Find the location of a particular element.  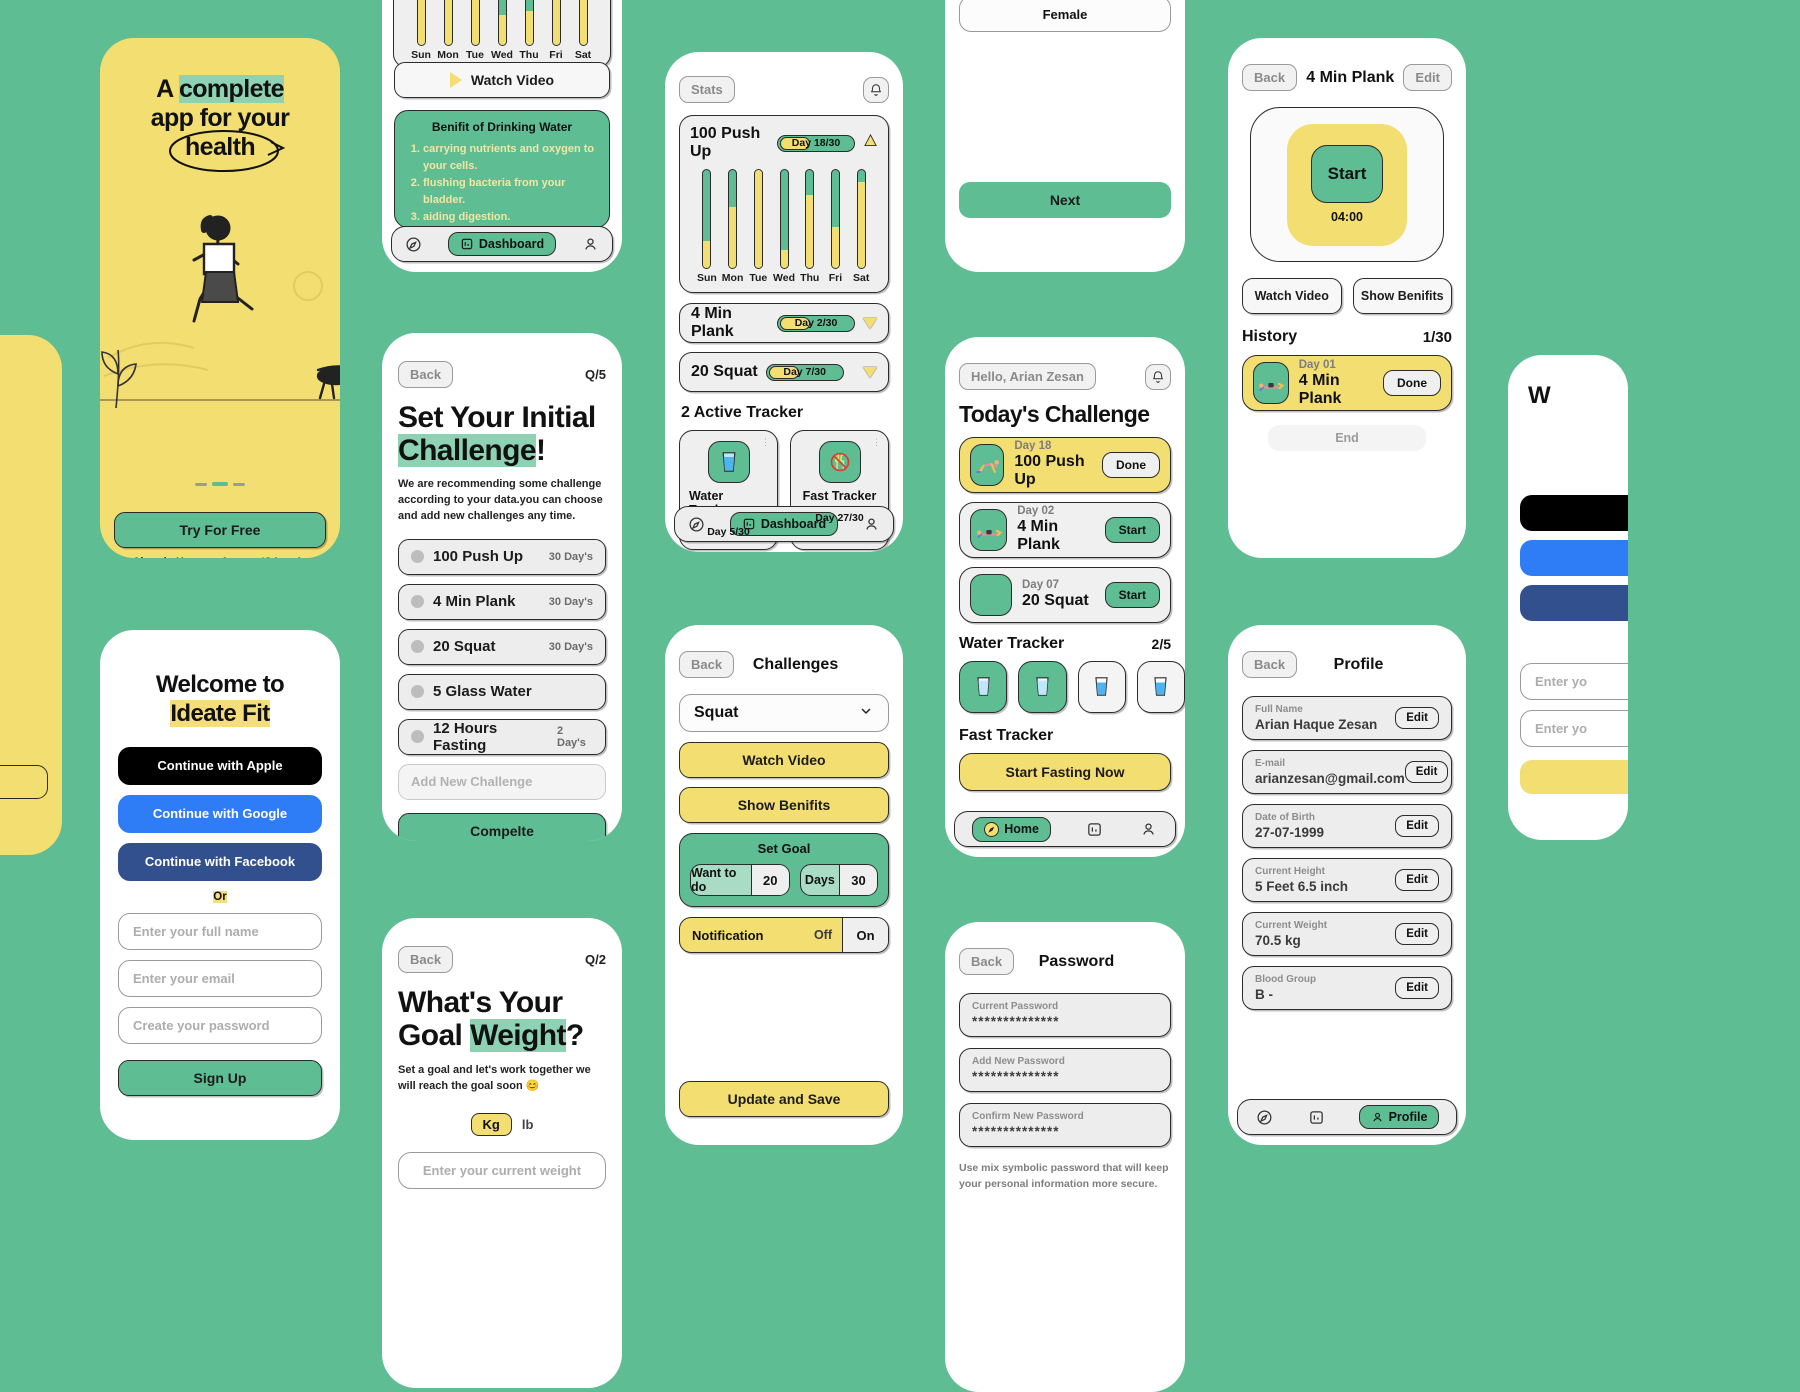

challenge-option: 5 Glass Water is located at coordinates (502, 691).